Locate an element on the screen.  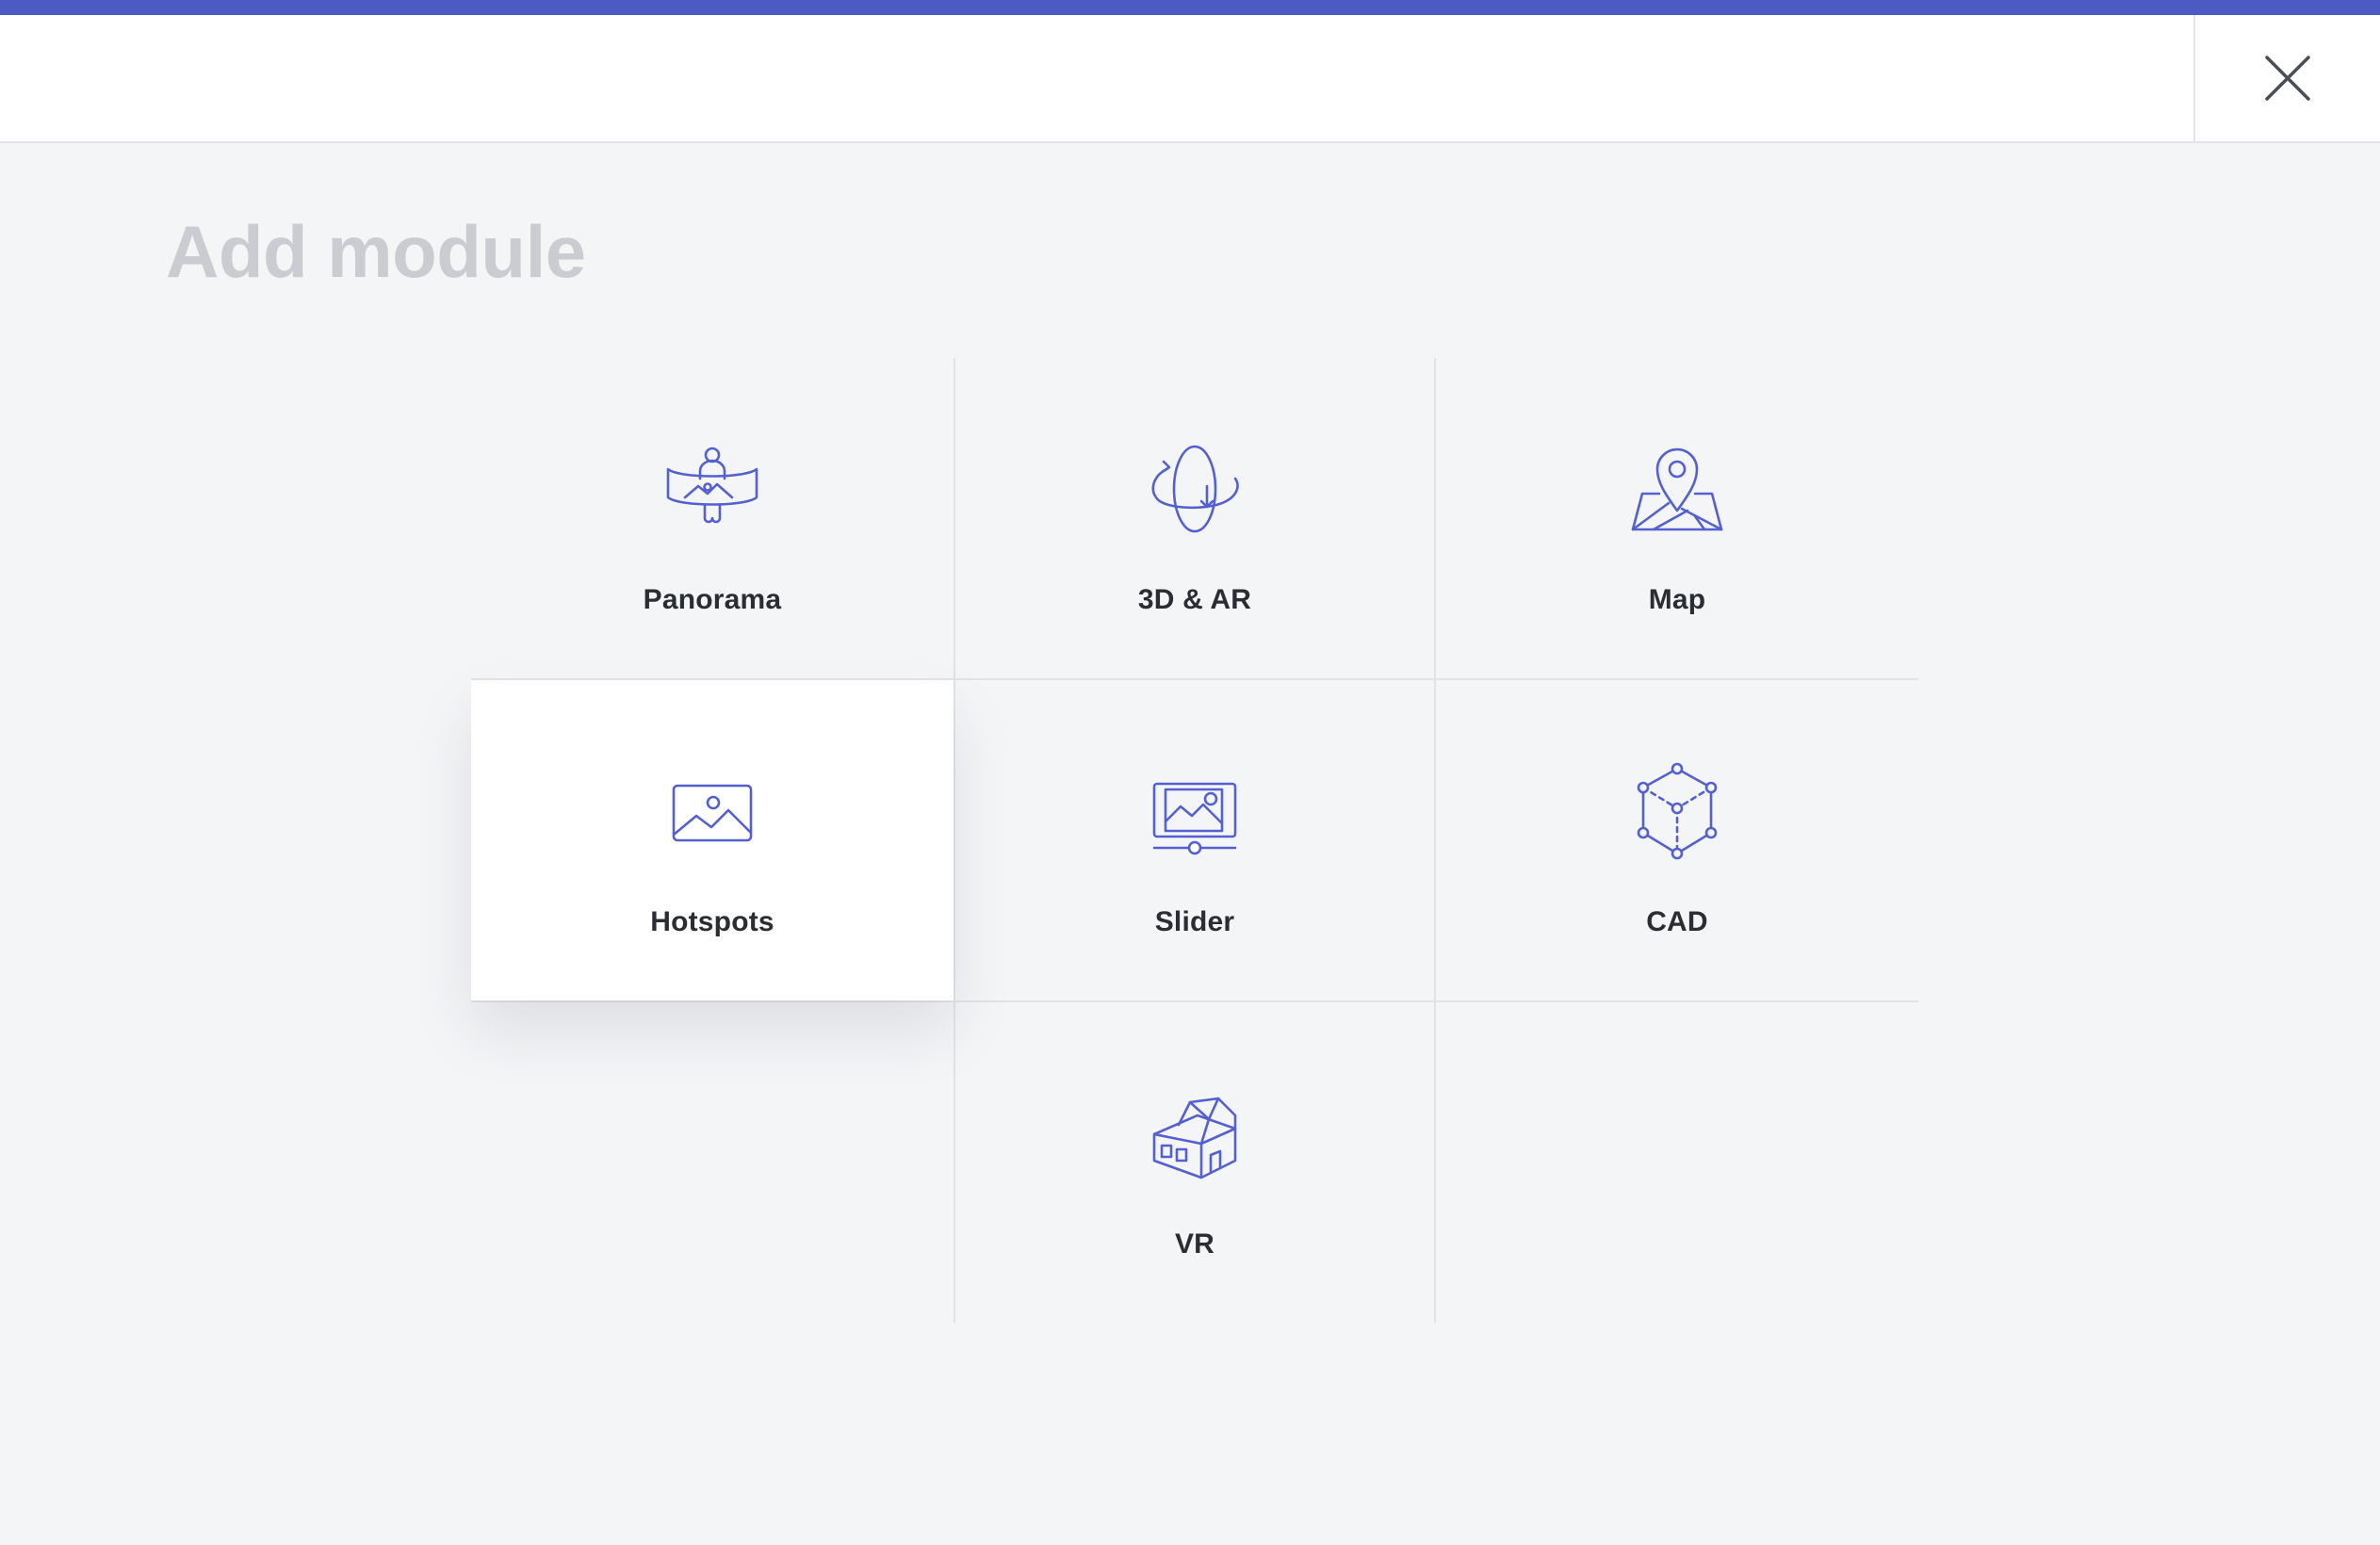
top-accent-bar is located at coordinates (1190, 7).